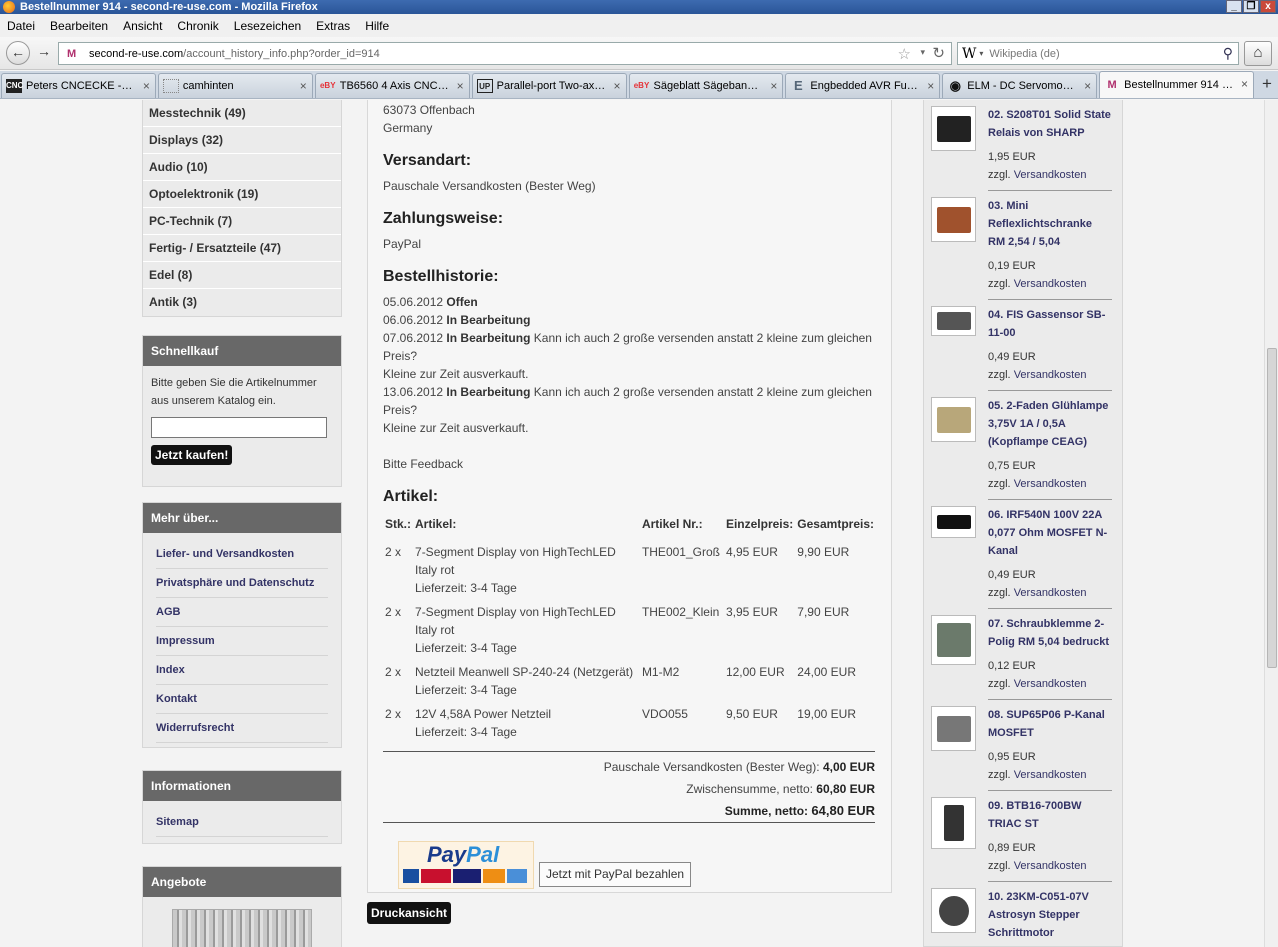  Describe the element at coordinates (242, 583) in the screenshot. I see `link-privatsphaere: Privatsphäre und Datenschutz` at that location.